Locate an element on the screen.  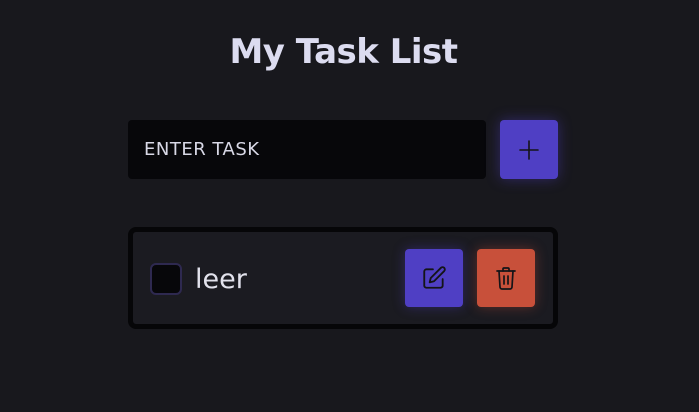
pencil-icon is located at coordinates (434, 278).